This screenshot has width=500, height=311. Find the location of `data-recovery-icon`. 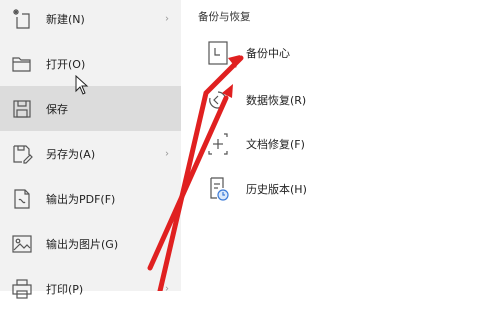

data-recovery-icon is located at coordinates (218, 100).